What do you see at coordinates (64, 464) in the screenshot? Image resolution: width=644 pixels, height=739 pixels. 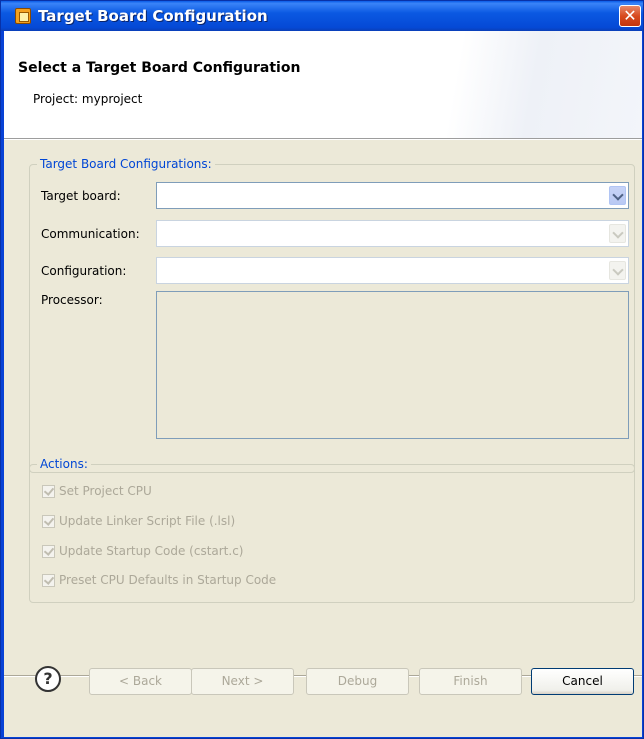 I see `group-legend-actions: Actions:` at bounding box center [64, 464].